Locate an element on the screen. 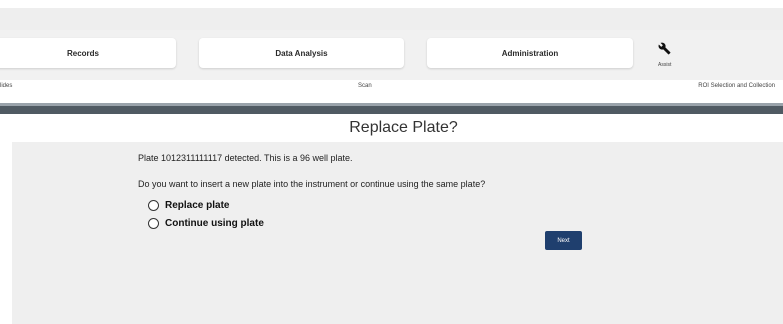 This screenshot has height=324, width=783. nav-administration-button: Administration is located at coordinates (530, 53).